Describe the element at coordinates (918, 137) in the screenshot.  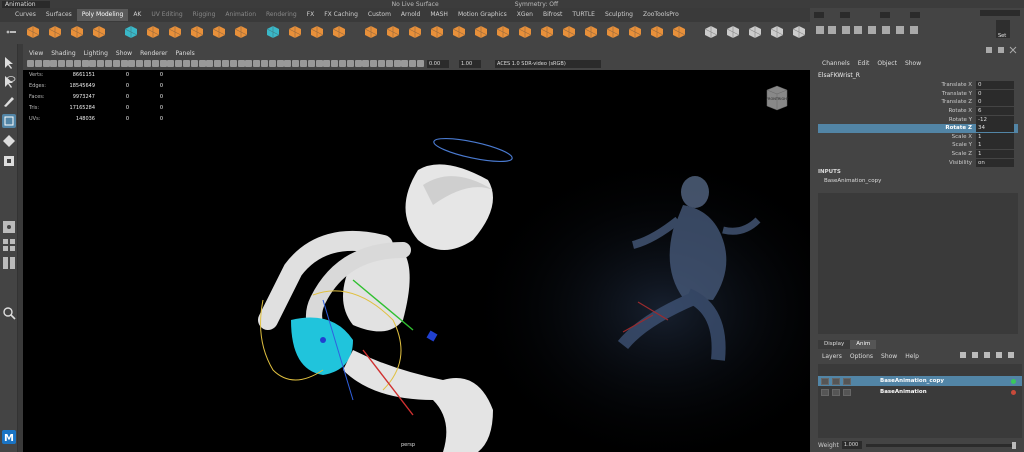
I see `attribute-row-scale-x: Scale X 1` at that location.